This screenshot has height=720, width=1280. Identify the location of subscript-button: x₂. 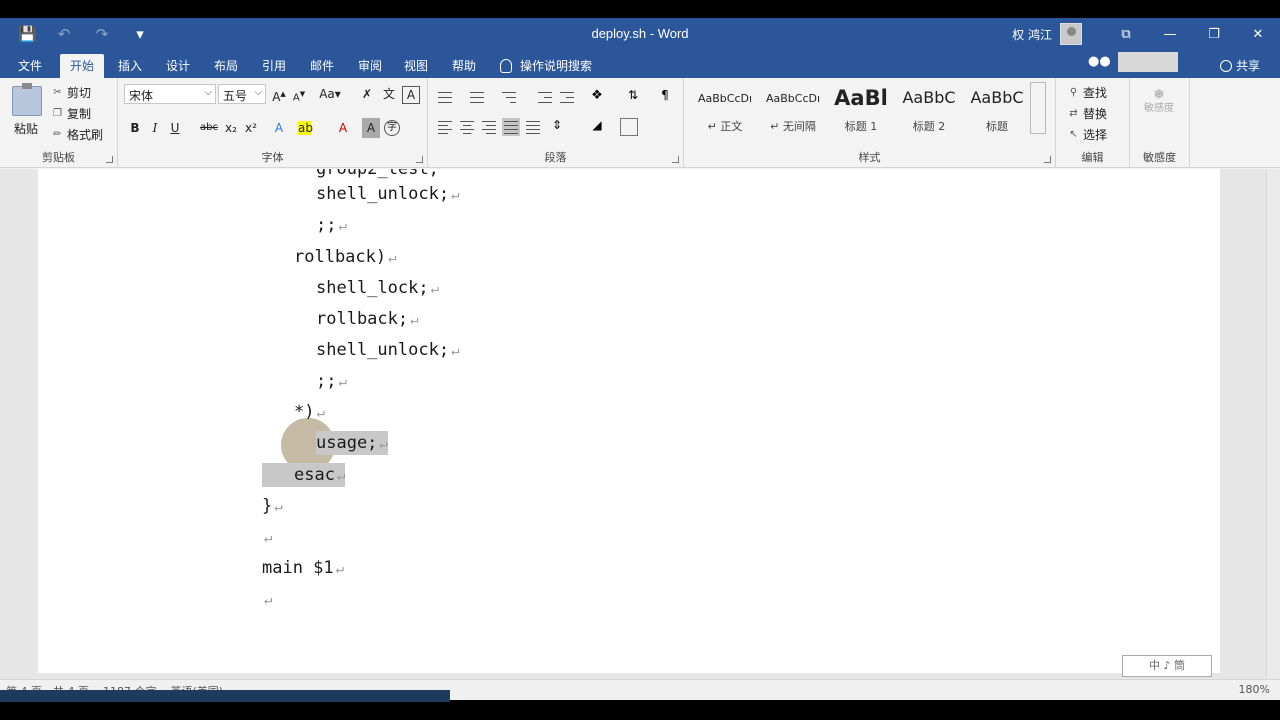
(231, 128).